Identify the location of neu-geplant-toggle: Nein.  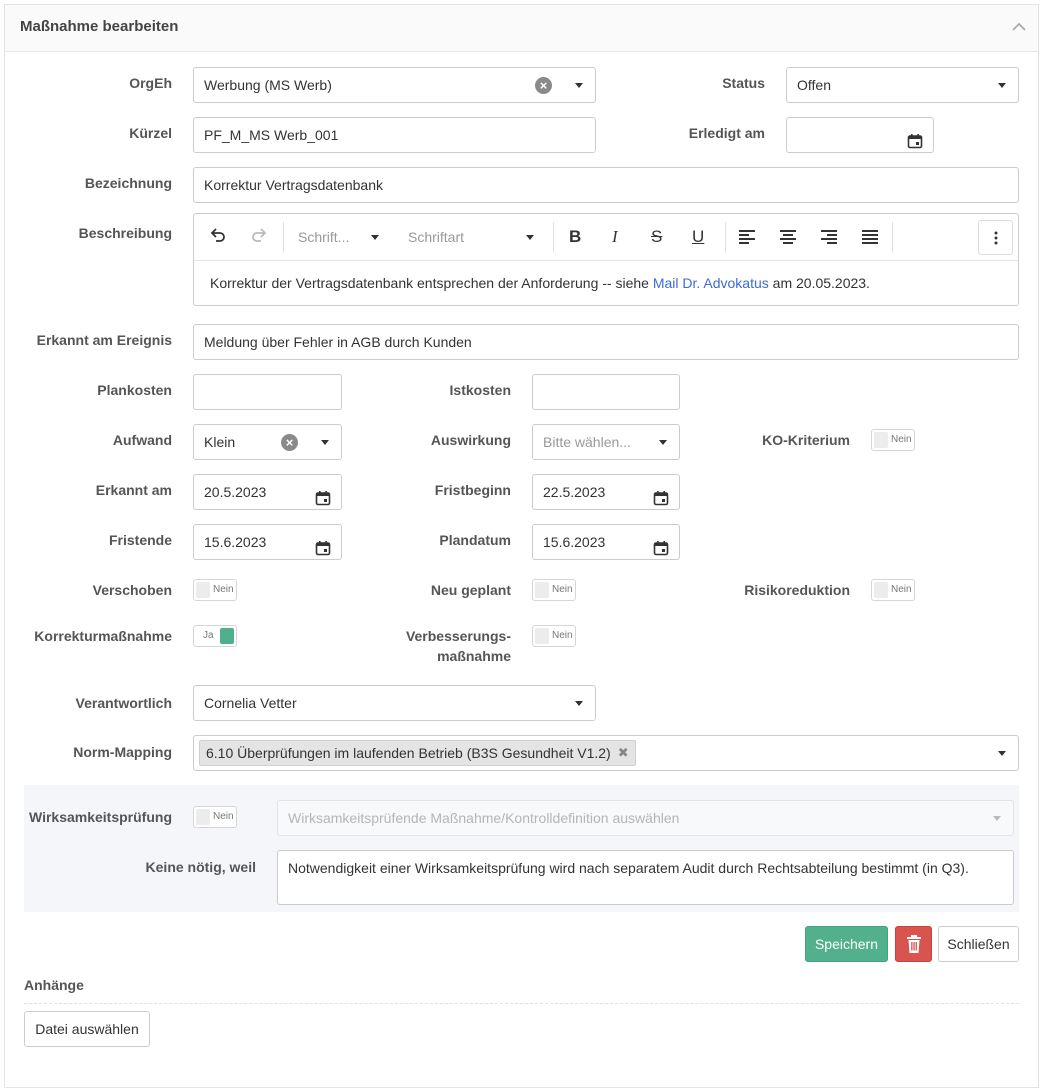
(554, 590).